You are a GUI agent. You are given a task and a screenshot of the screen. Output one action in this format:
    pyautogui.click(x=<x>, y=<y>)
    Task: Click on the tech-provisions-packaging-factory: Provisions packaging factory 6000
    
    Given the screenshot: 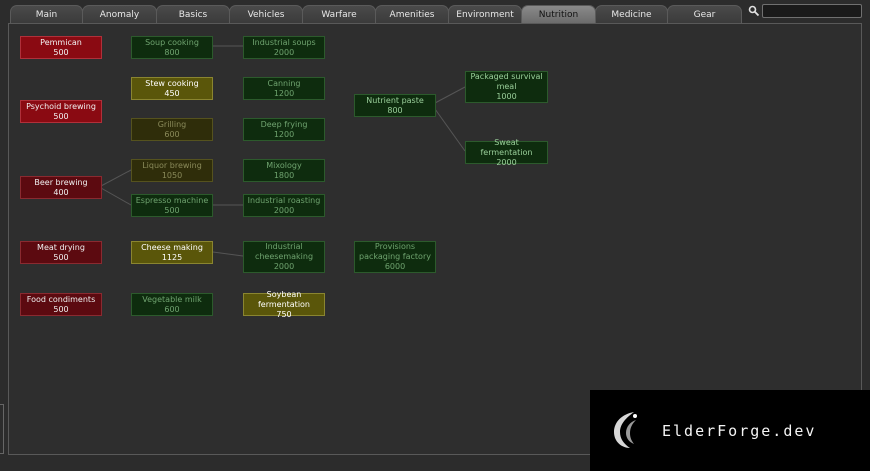 What is the action you would take?
    pyautogui.click(x=395, y=257)
    